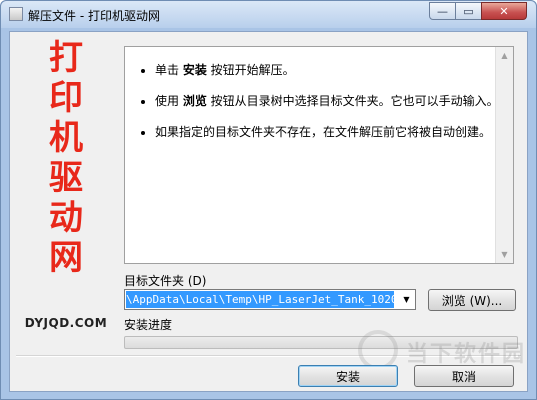  Describe the element at coordinates (66, 258) in the screenshot. I see `brand-char: 网` at that location.